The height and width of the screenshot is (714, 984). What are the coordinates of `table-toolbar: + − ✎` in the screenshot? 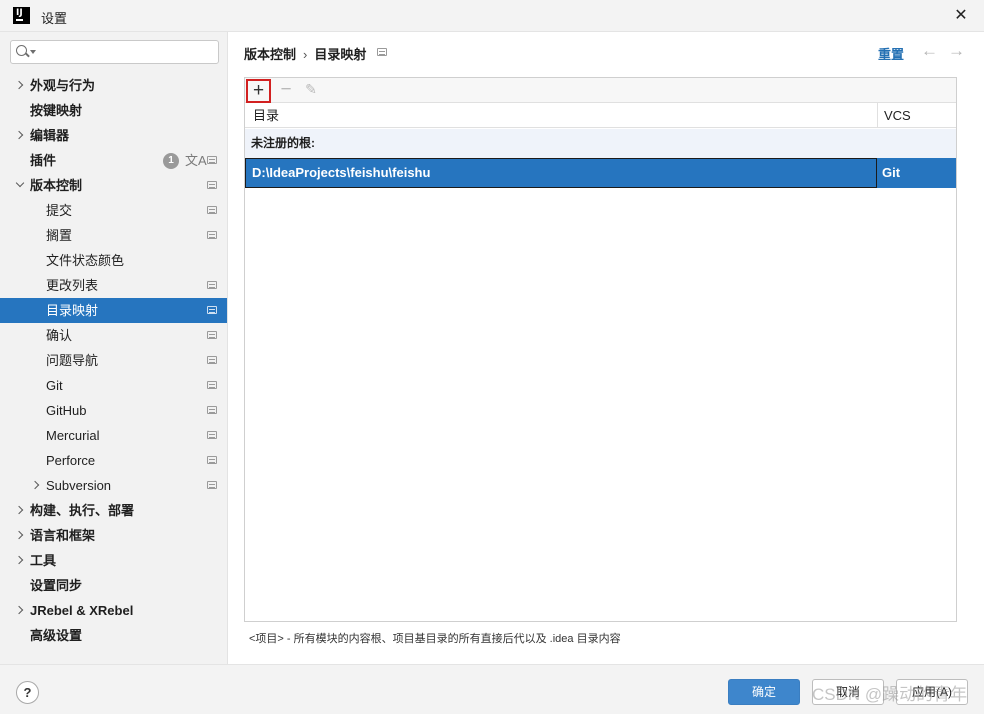 It's located at (600, 90).